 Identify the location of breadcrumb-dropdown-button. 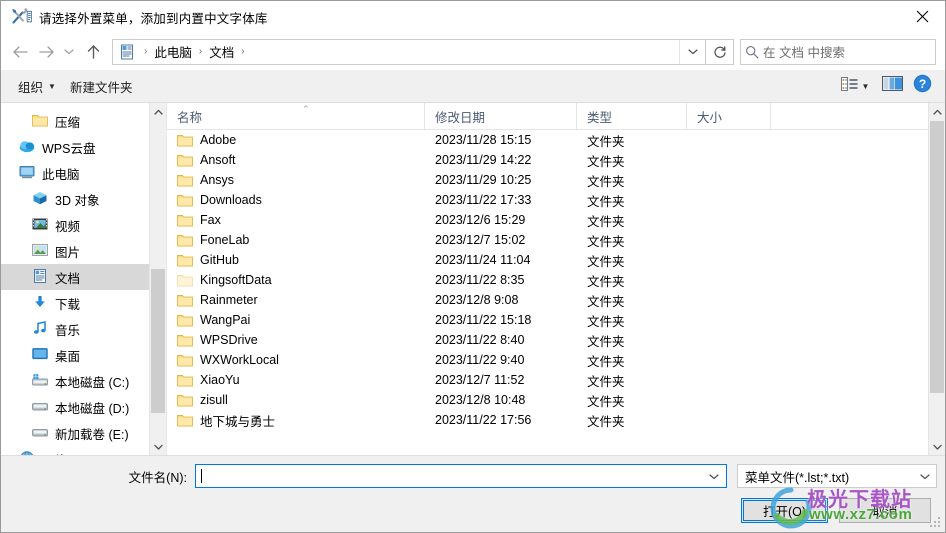
(692, 51).